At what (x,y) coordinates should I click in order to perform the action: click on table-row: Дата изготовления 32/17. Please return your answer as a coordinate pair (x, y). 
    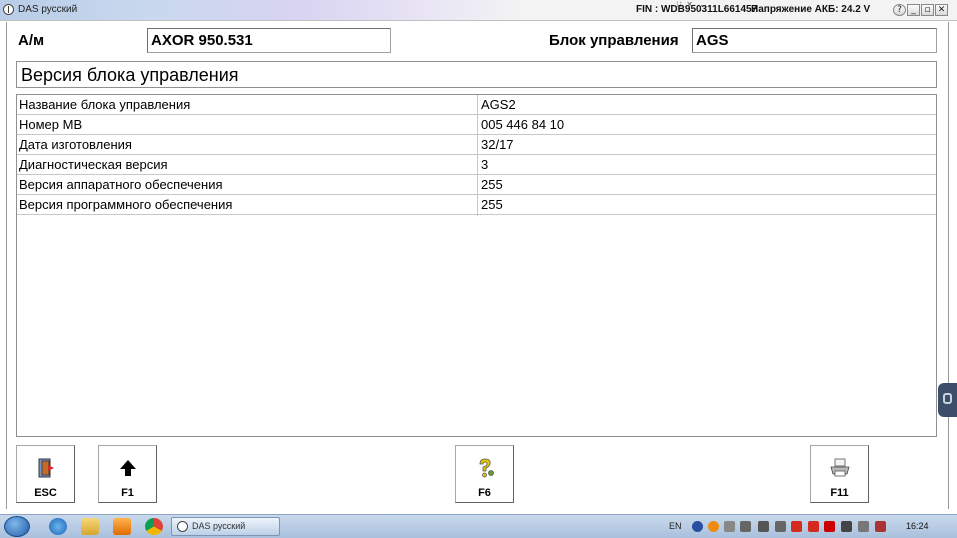
    Looking at the image, I should click on (476, 145).